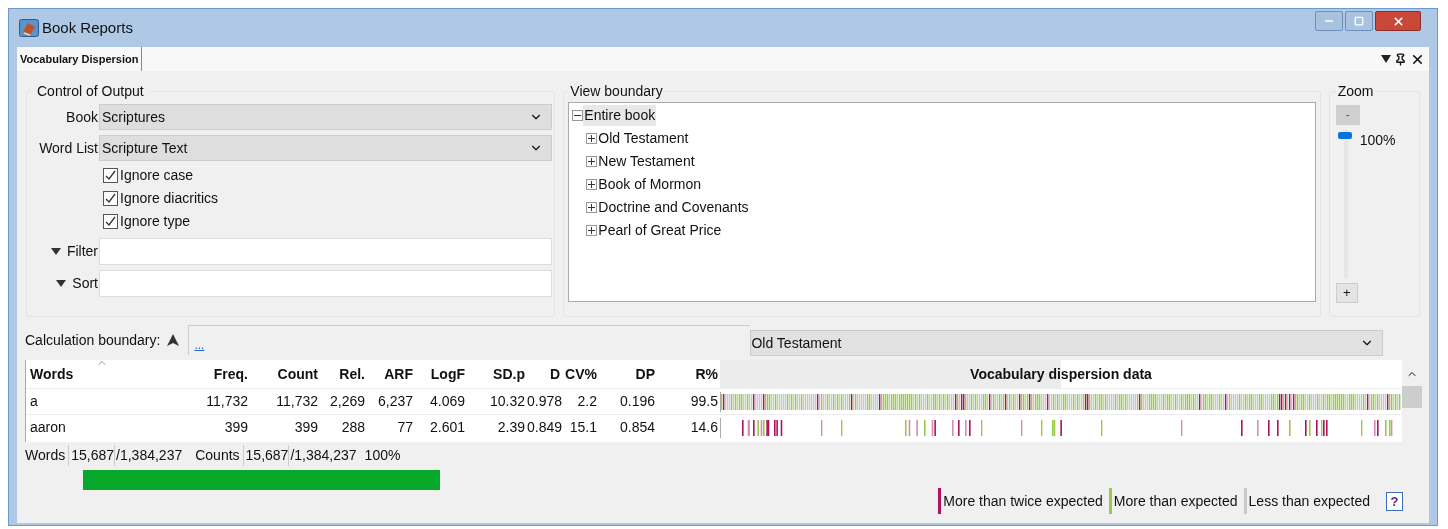  What do you see at coordinates (353, 427) in the screenshot?
I see `table-cell-text: 288` at bounding box center [353, 427].